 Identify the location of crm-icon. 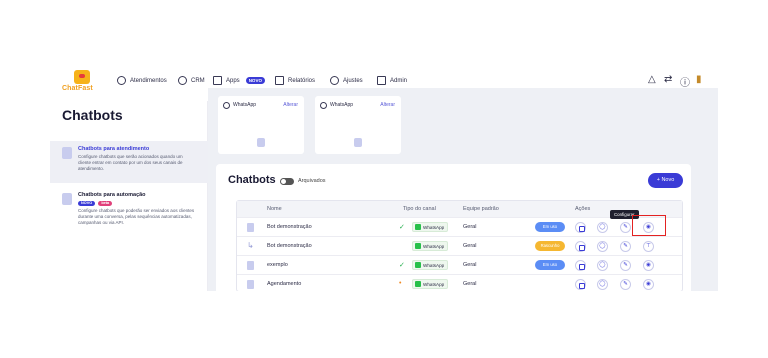
(182, 80).